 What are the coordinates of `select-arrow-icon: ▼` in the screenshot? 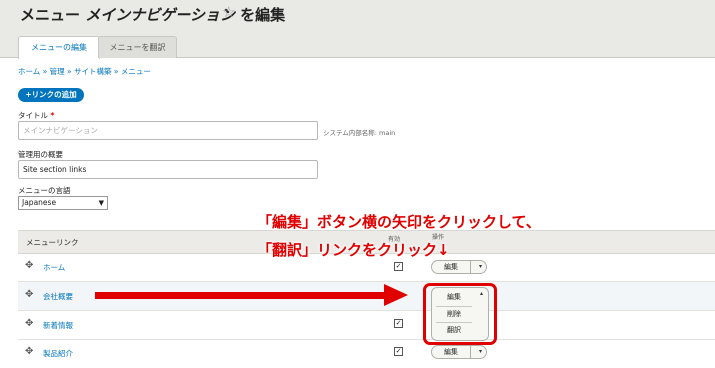 It's located at (101, 203).